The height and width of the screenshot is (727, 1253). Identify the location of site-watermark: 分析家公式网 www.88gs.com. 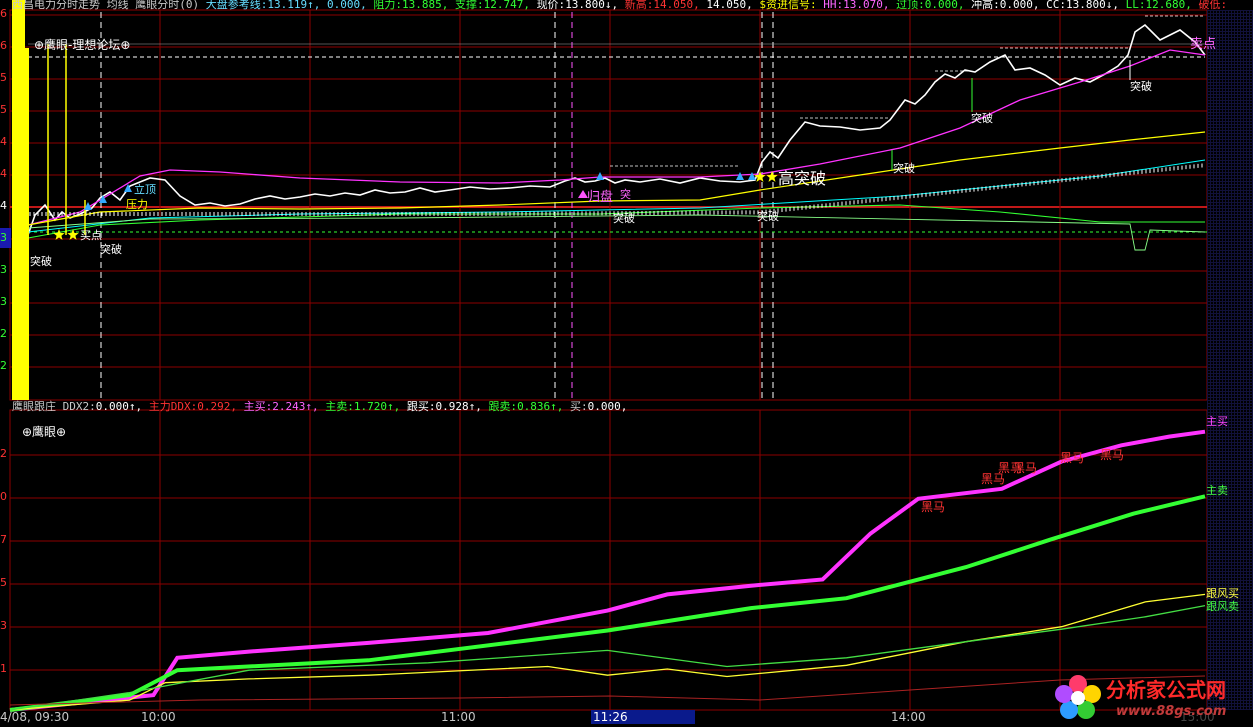
(1152, 698).